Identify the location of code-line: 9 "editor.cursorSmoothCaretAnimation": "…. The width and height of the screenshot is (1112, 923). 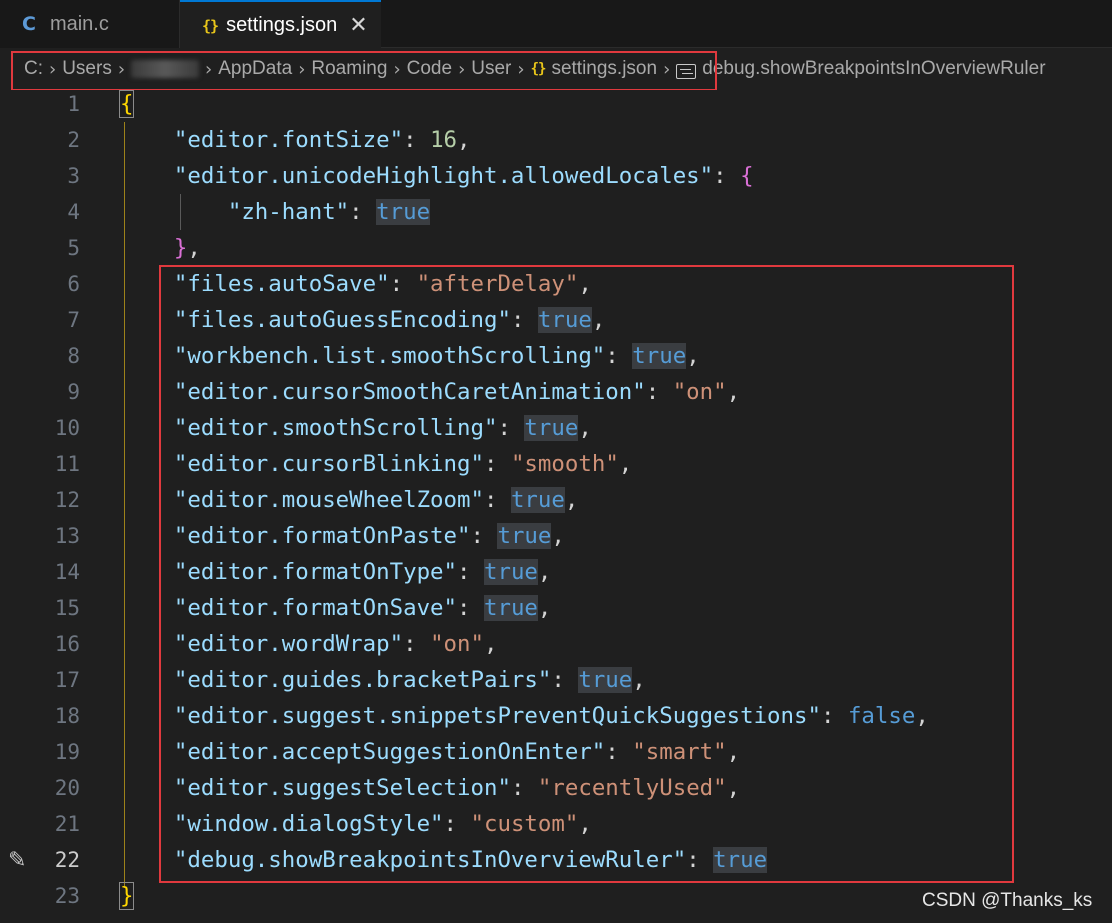
(556, 392).